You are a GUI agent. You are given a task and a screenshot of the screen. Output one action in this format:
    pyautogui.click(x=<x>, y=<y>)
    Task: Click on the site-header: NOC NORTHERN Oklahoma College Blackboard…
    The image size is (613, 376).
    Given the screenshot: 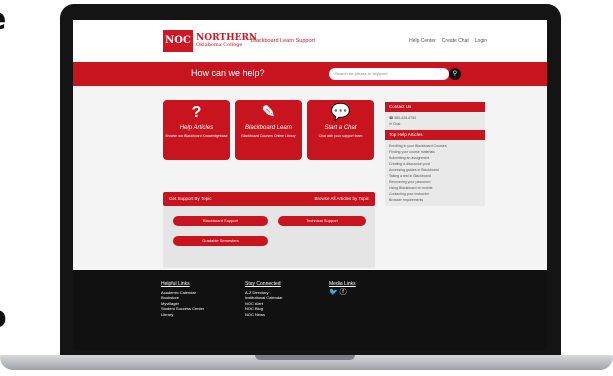 What is the action you would take?
    pyautogui.click(x=310, y=41)
    